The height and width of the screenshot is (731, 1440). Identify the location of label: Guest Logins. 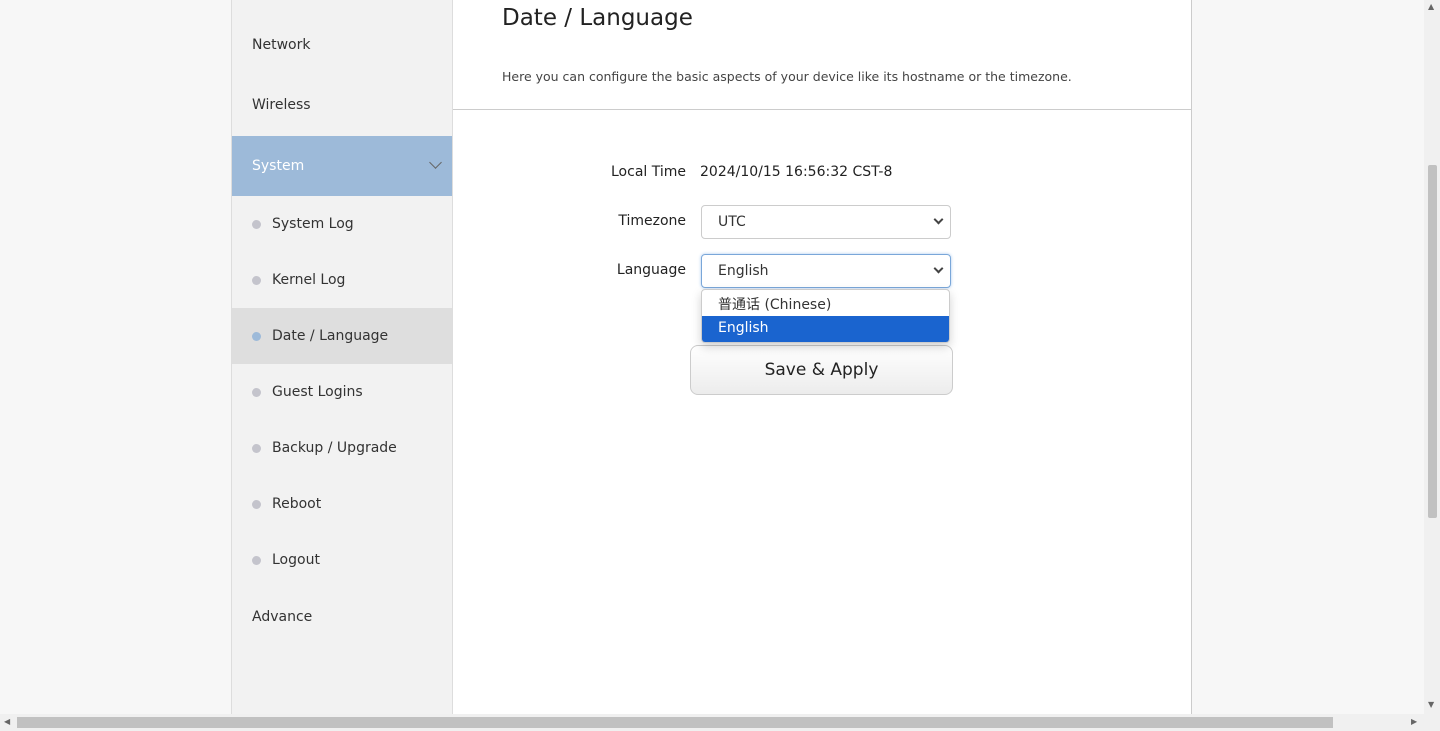
(317, 392).